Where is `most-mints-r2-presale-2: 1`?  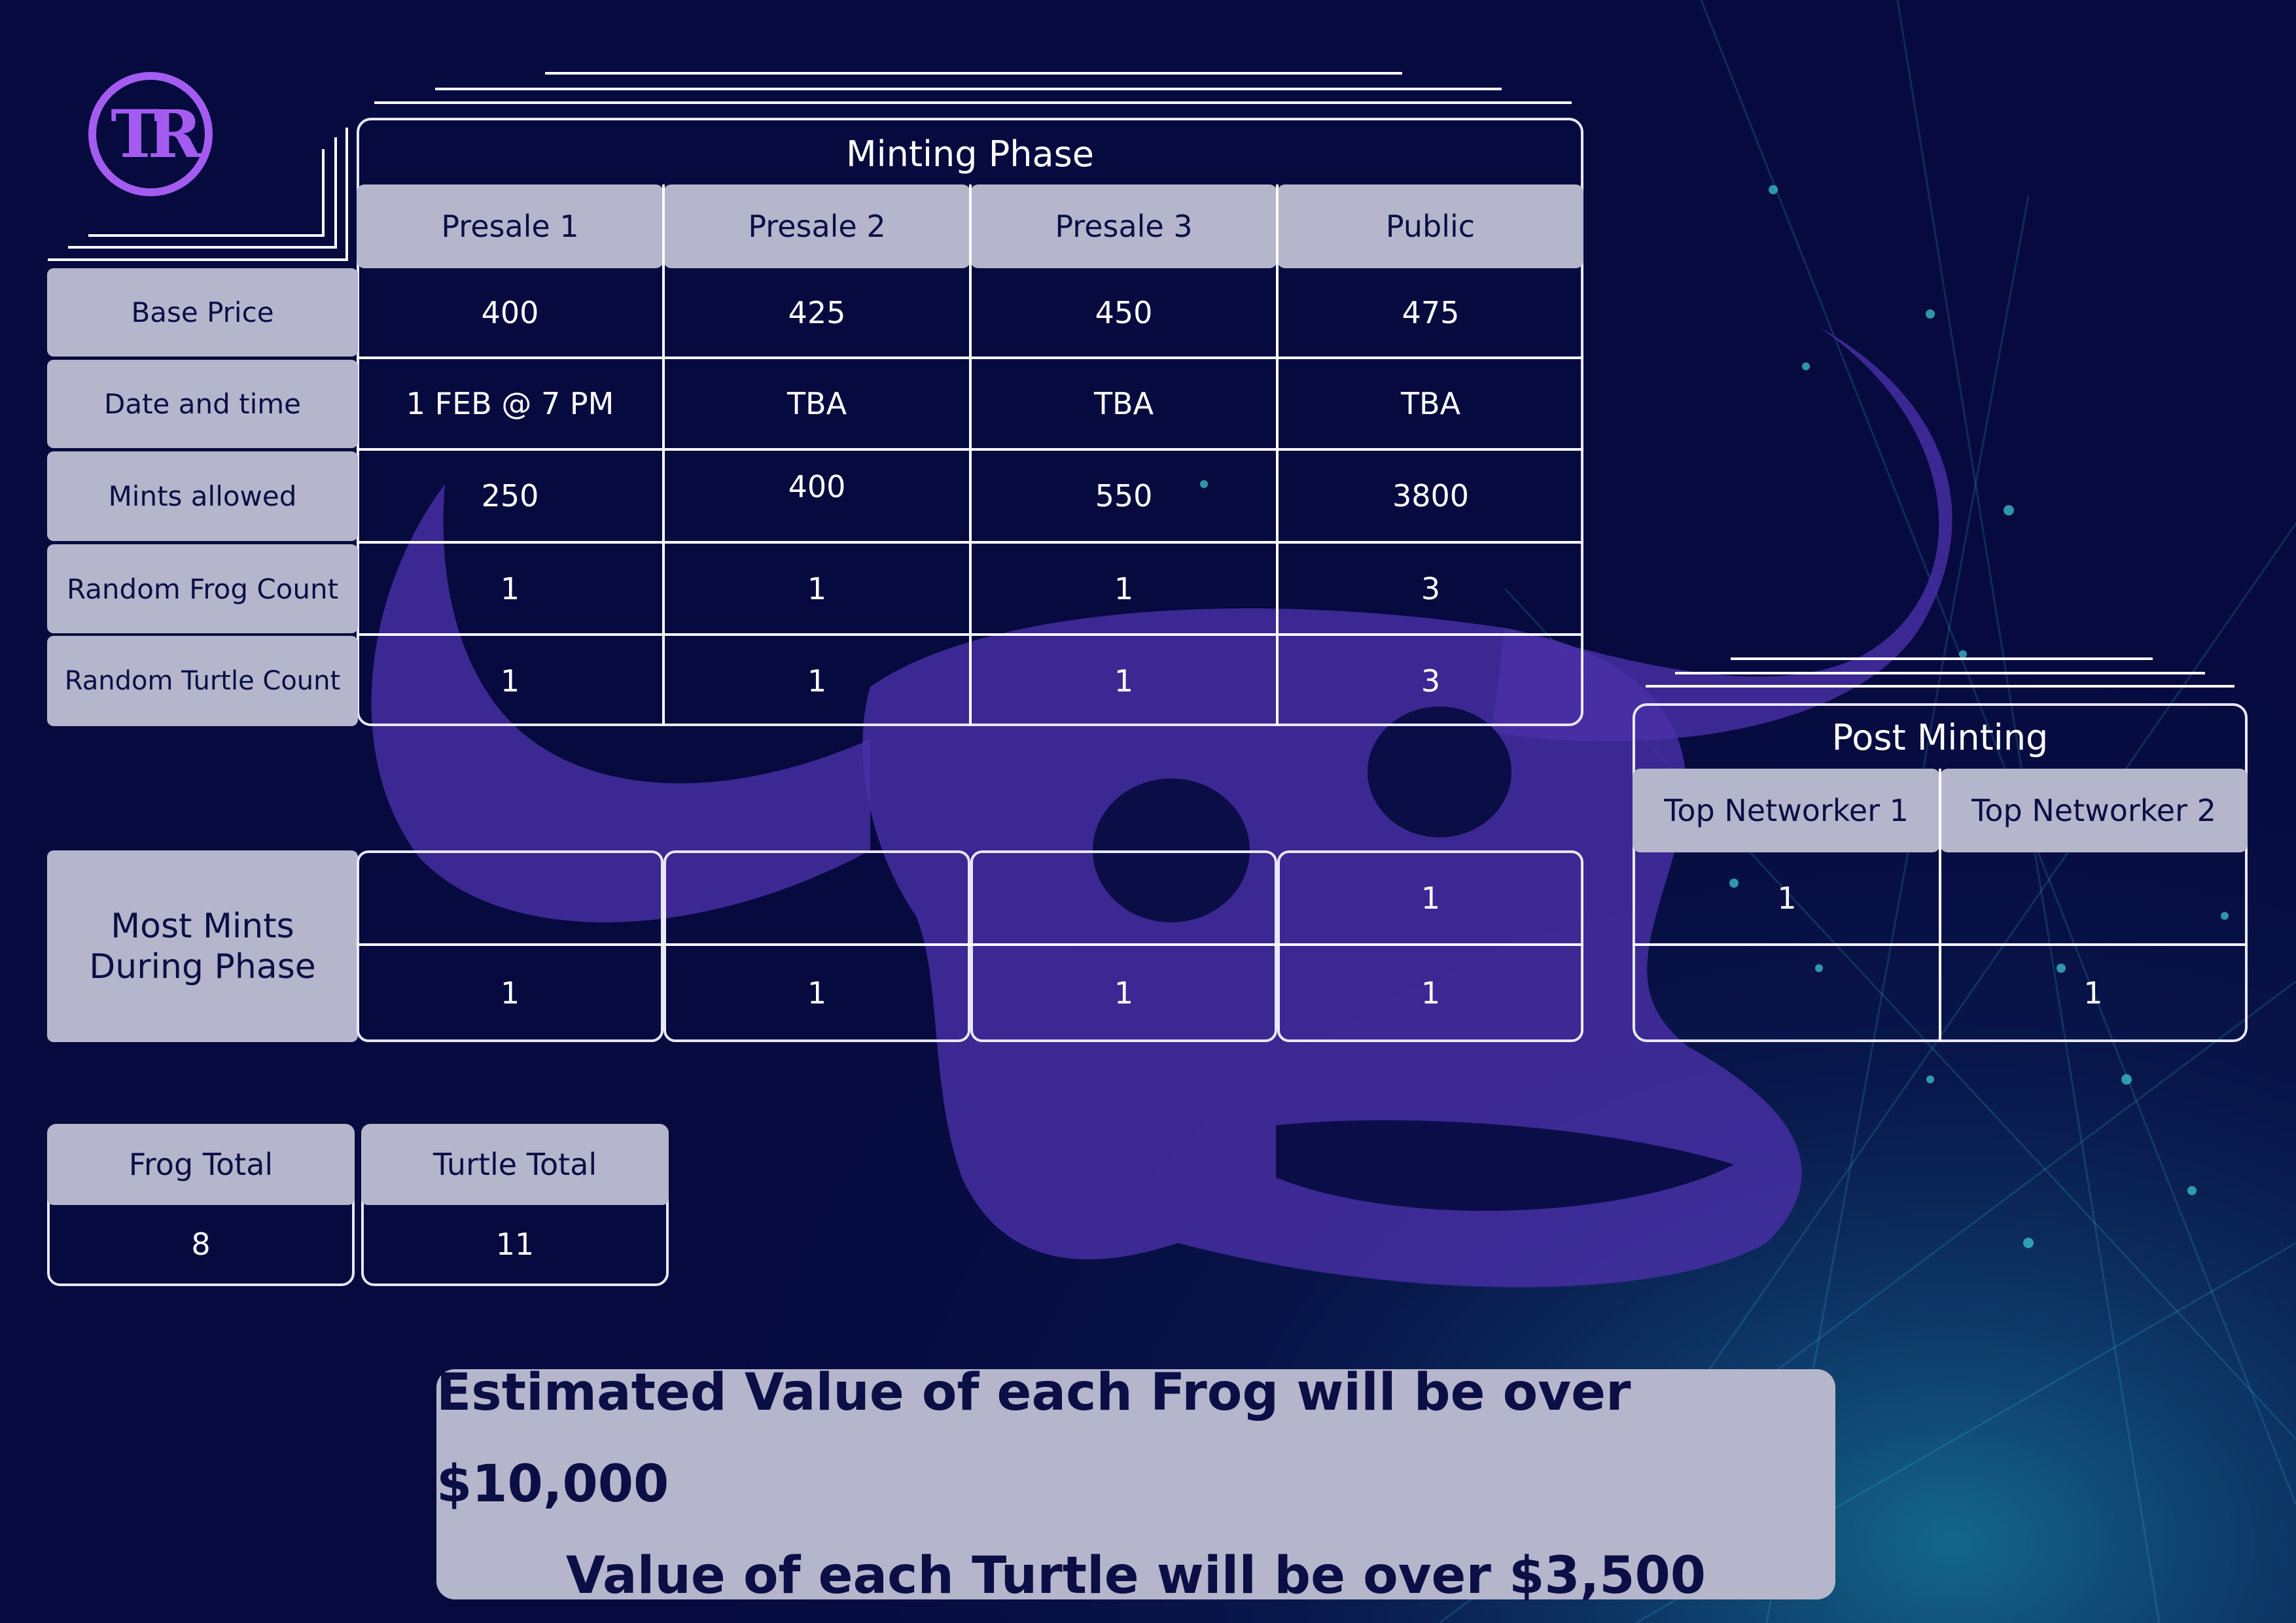 most-mints-r2-presale-2: 1 is located at coordinates (817, 993).